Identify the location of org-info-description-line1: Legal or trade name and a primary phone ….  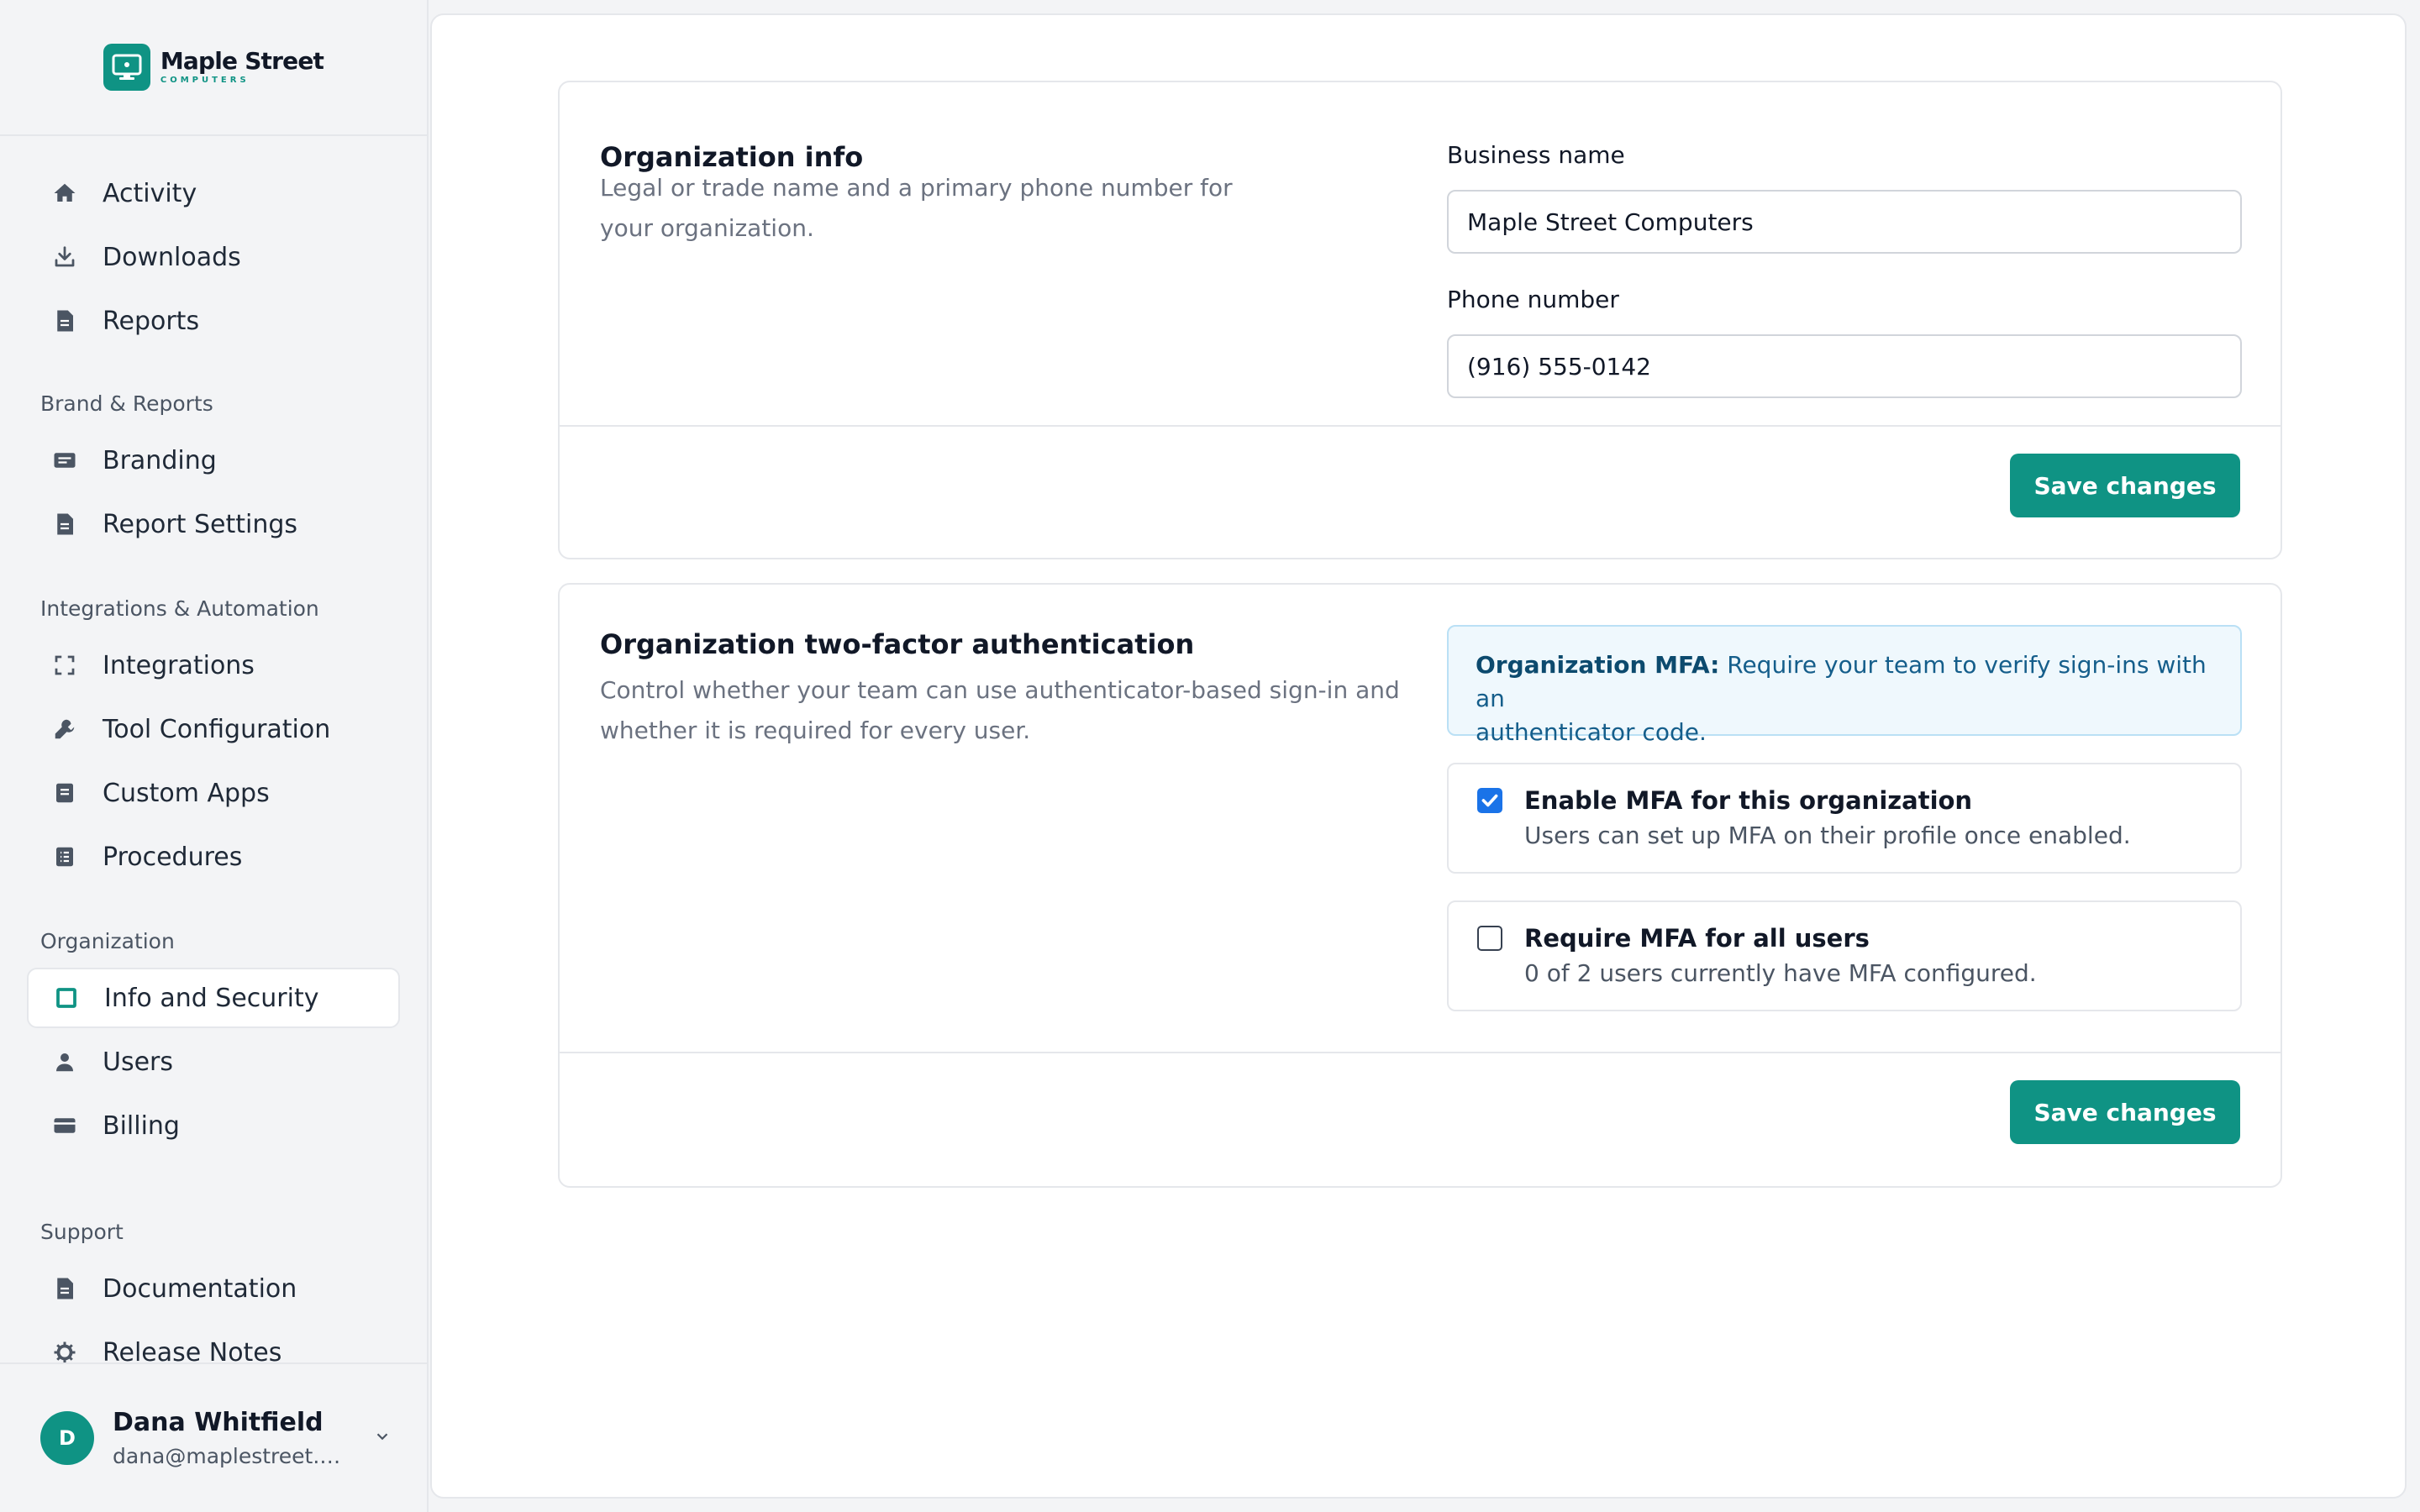
(916, 188).